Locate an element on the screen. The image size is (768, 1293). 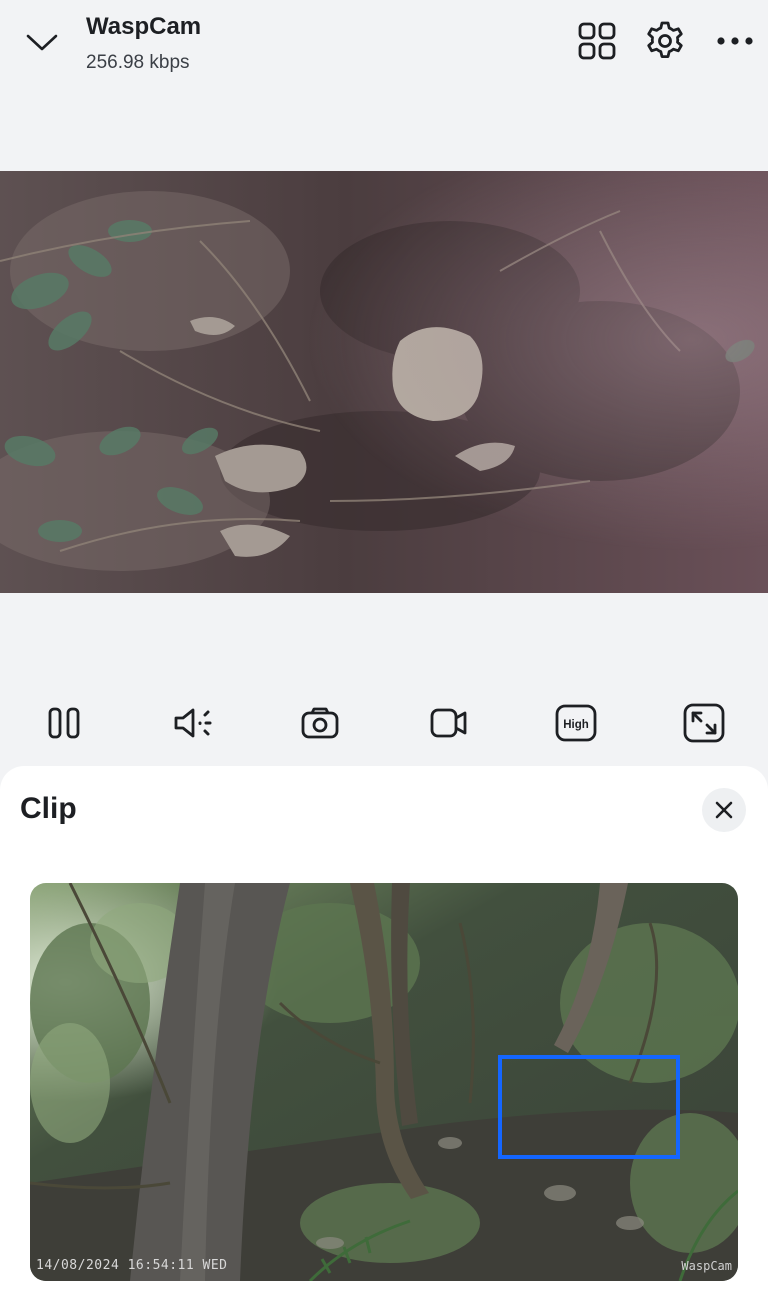
pause-icon is located at coordinates (64, 723).